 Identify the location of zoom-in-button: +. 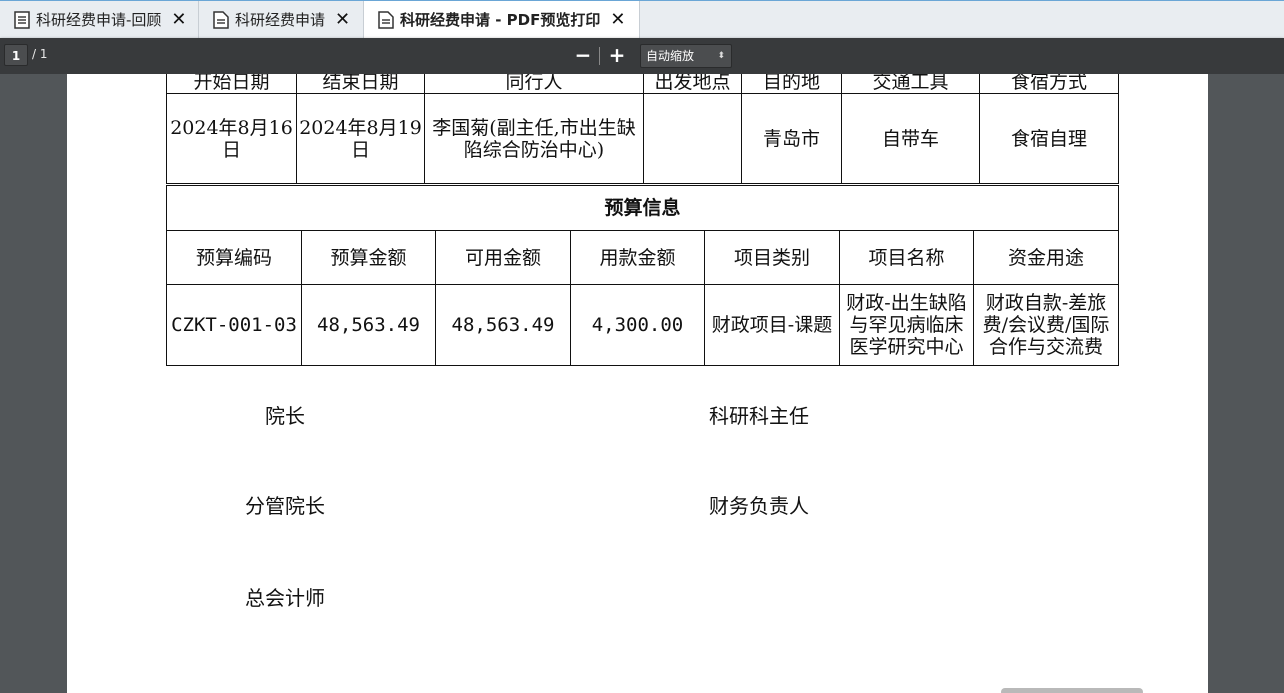
(617, 56).